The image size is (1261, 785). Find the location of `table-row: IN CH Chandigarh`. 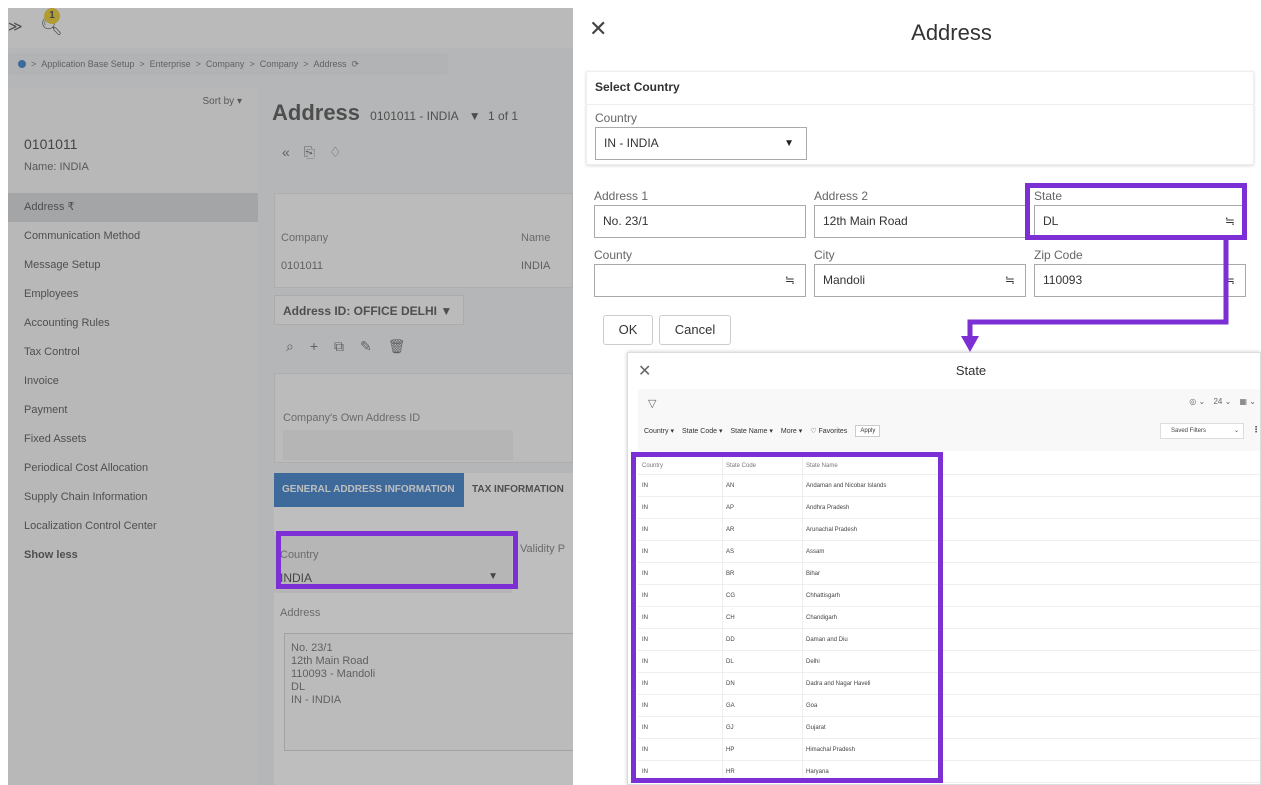

table-row: IN CH Chandigarh is located at coordinates (949, 618).